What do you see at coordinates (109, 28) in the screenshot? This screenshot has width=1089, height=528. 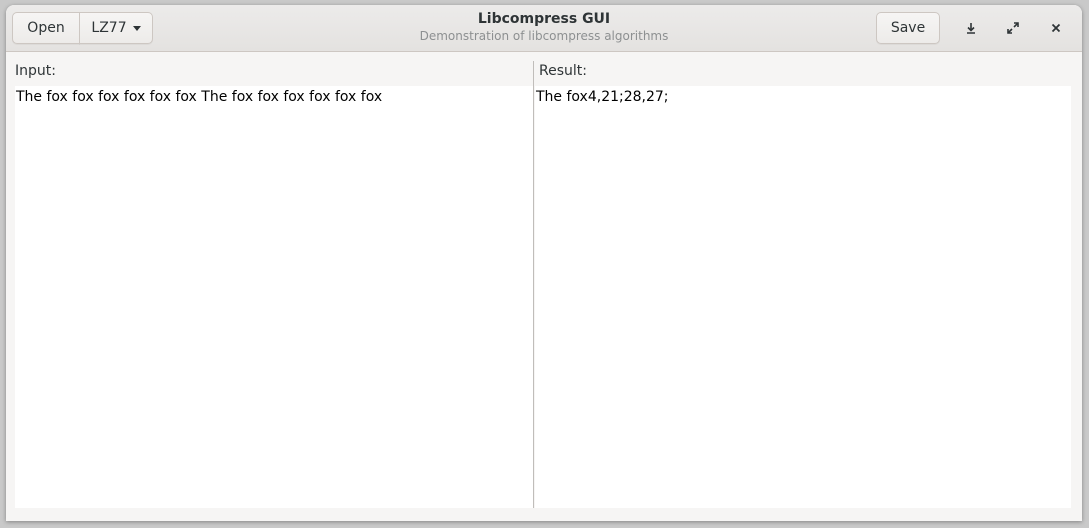 I see `algorithm-dropdown-label: LZ77` at bounding box center [109, 28].